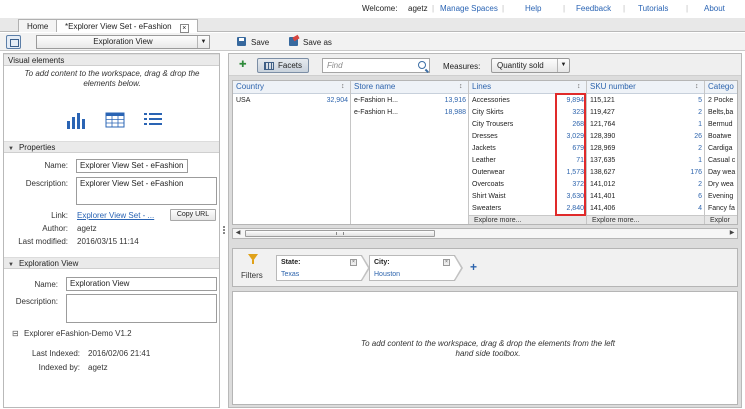  I want to click on tab-home: Home, so click(38, 25).